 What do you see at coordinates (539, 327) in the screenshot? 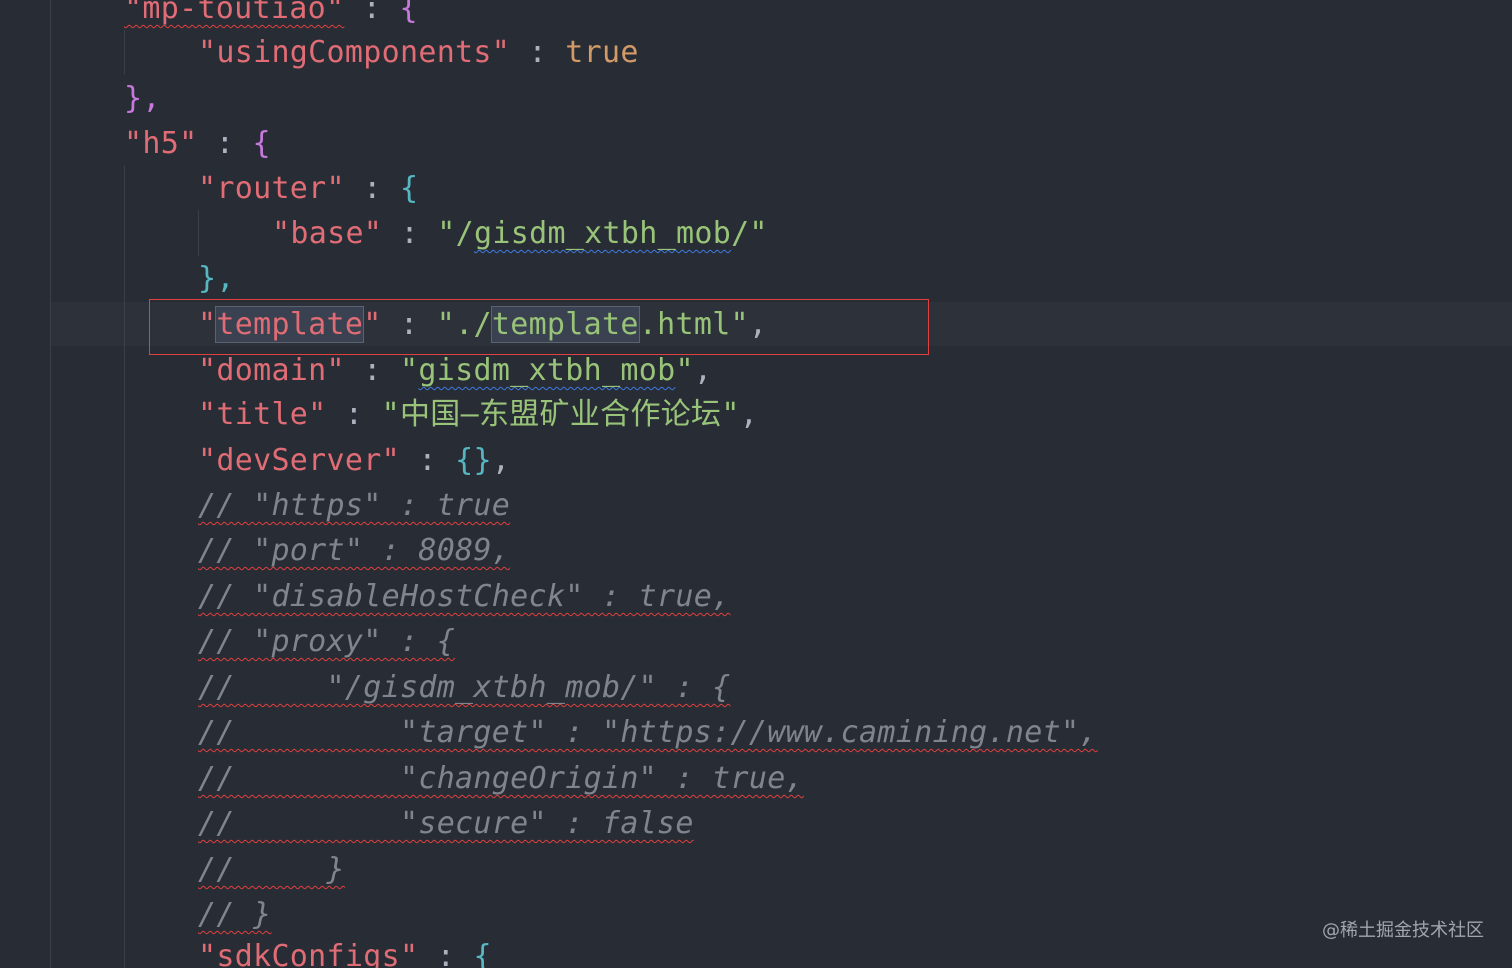
I see `annotation-highlight-box` at bounding box center [539, 327].